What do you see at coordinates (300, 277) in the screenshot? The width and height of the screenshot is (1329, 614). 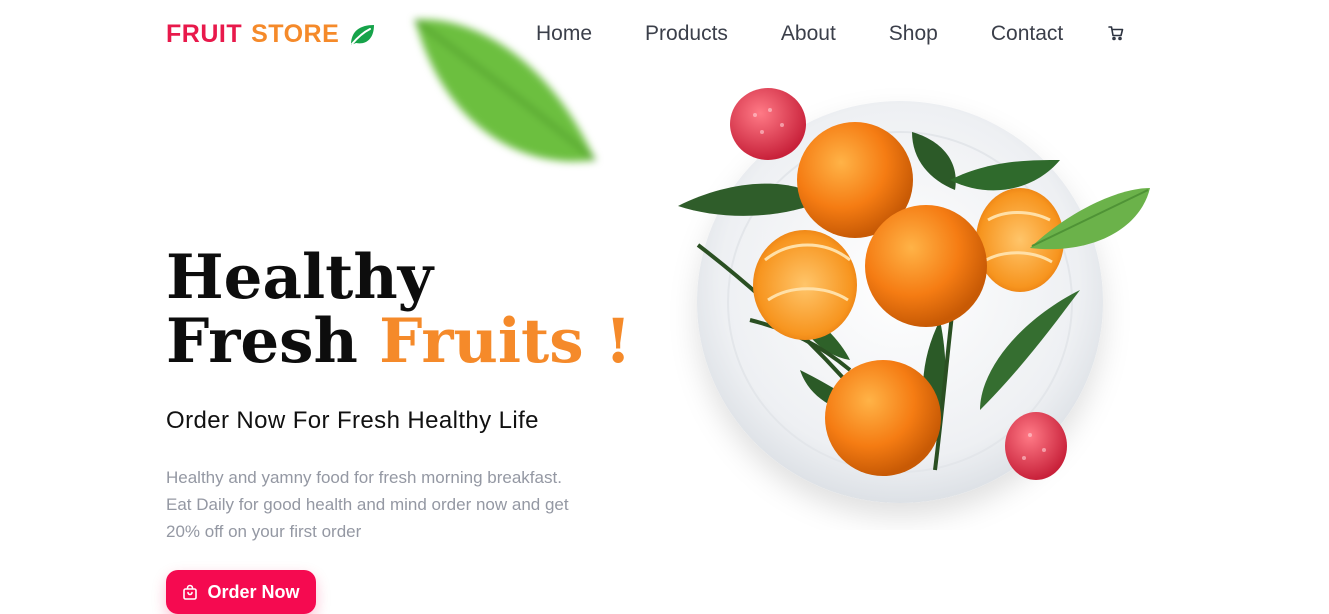 I see `hero-title-line1: Healthy` at bounding box center [300, 277].